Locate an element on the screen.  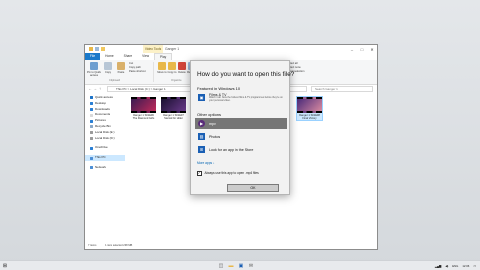
always-use-label: Always use this app to open .mp4 files is located at coordinates (231, 173).